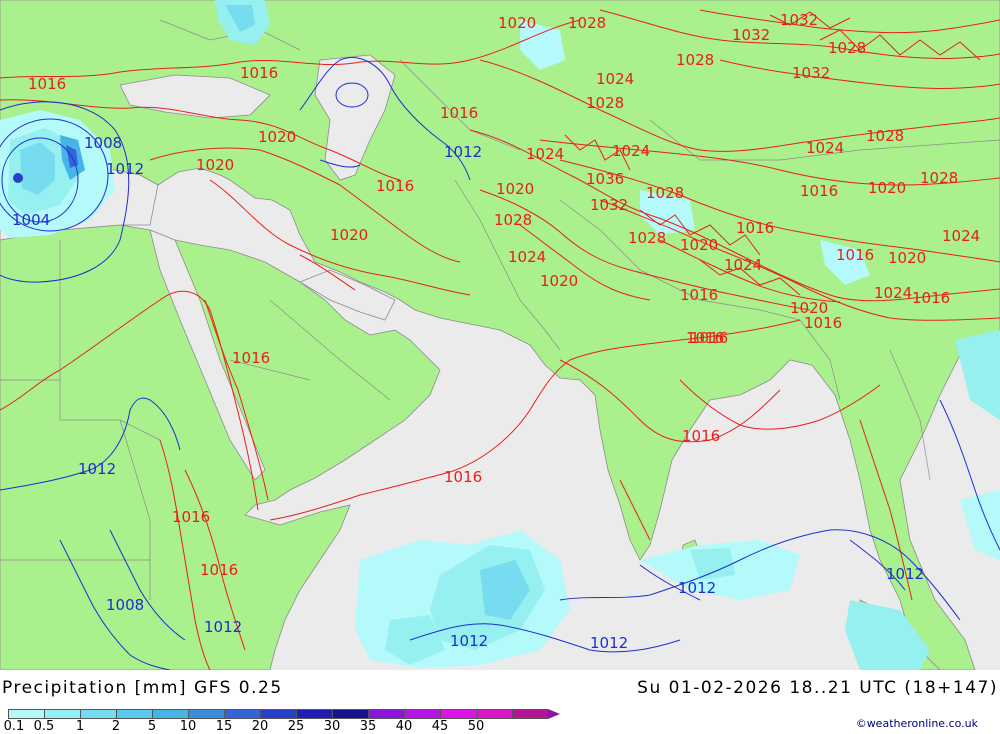  Describe the element at coordinates (440, 726) in the screenshot. I see `scale-tick-label: 45` at that location.